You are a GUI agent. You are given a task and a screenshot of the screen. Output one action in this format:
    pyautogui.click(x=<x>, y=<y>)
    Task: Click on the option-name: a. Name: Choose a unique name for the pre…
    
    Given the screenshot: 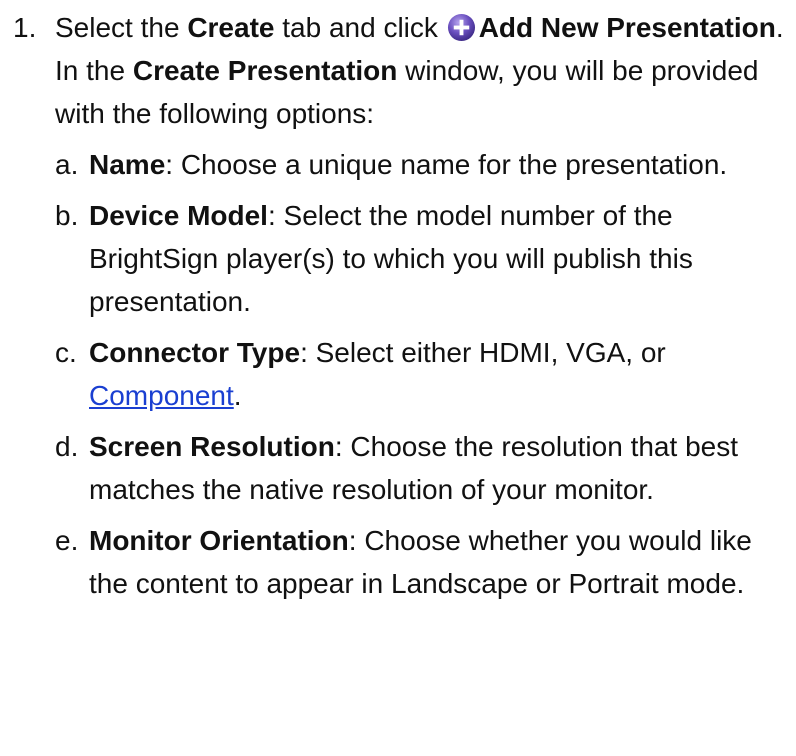 What is the action you would take?
    pyautogui.click(x=397, y=164)
    